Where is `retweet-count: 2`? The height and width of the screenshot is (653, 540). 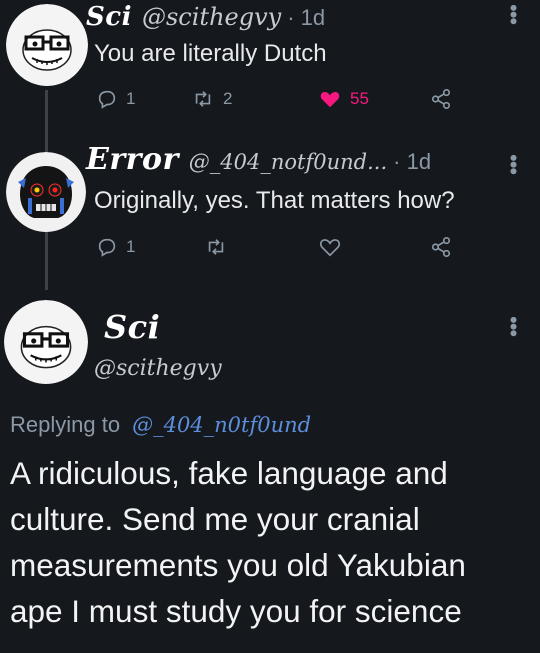
retweet-count: 2 is located at coordinates (228, 98).